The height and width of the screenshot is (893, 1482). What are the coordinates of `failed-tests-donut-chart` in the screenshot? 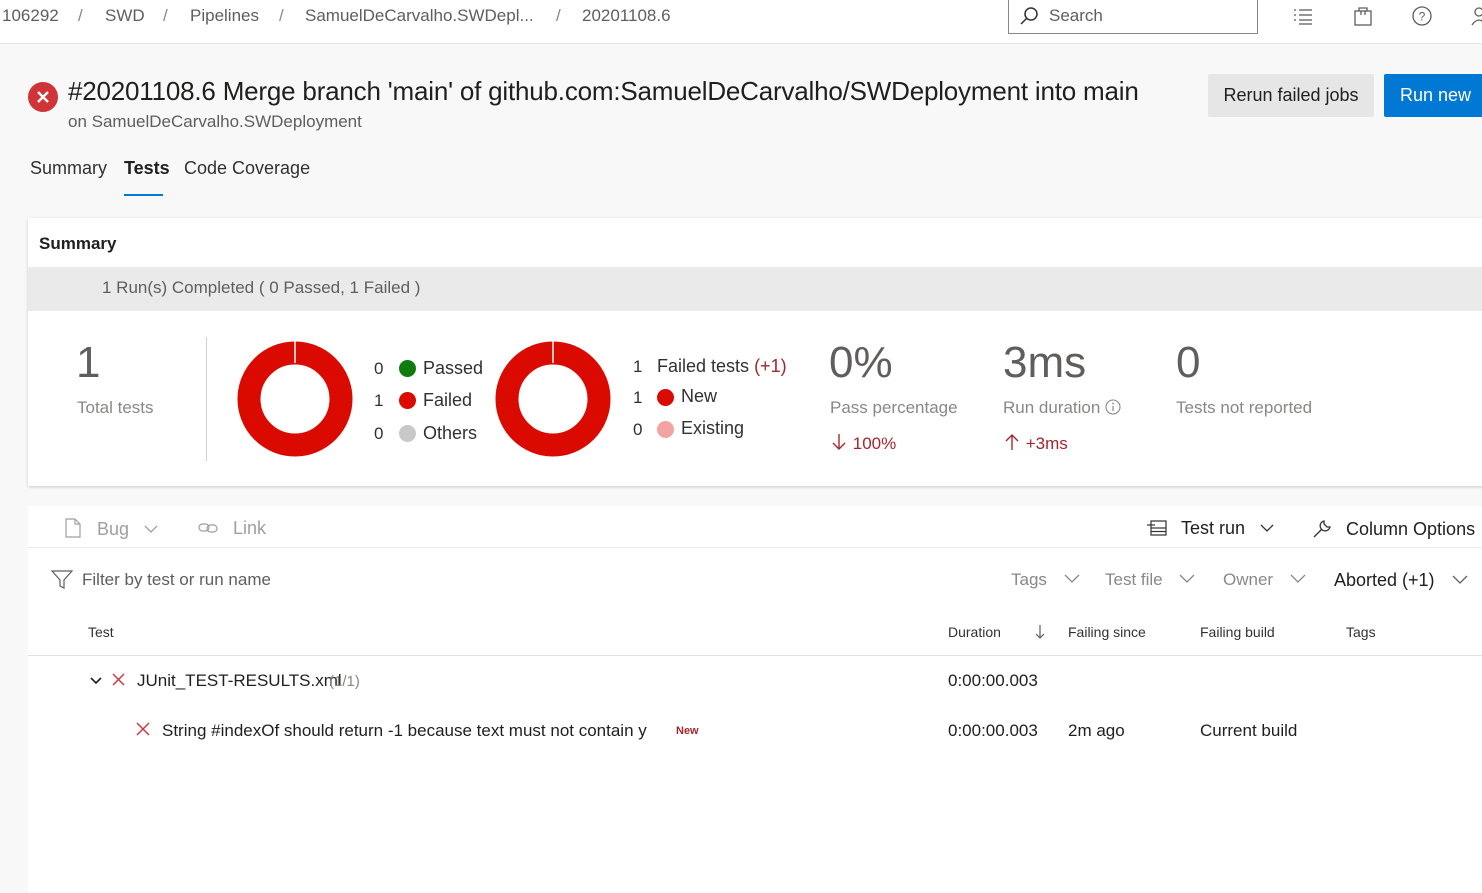 It's located at (553, 399).